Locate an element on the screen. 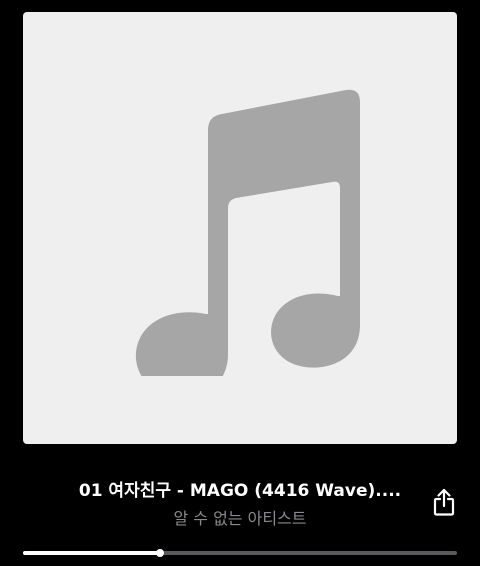 The width and height of the screenshot is (480, 566). share-button is located at coordinates (444, 502).